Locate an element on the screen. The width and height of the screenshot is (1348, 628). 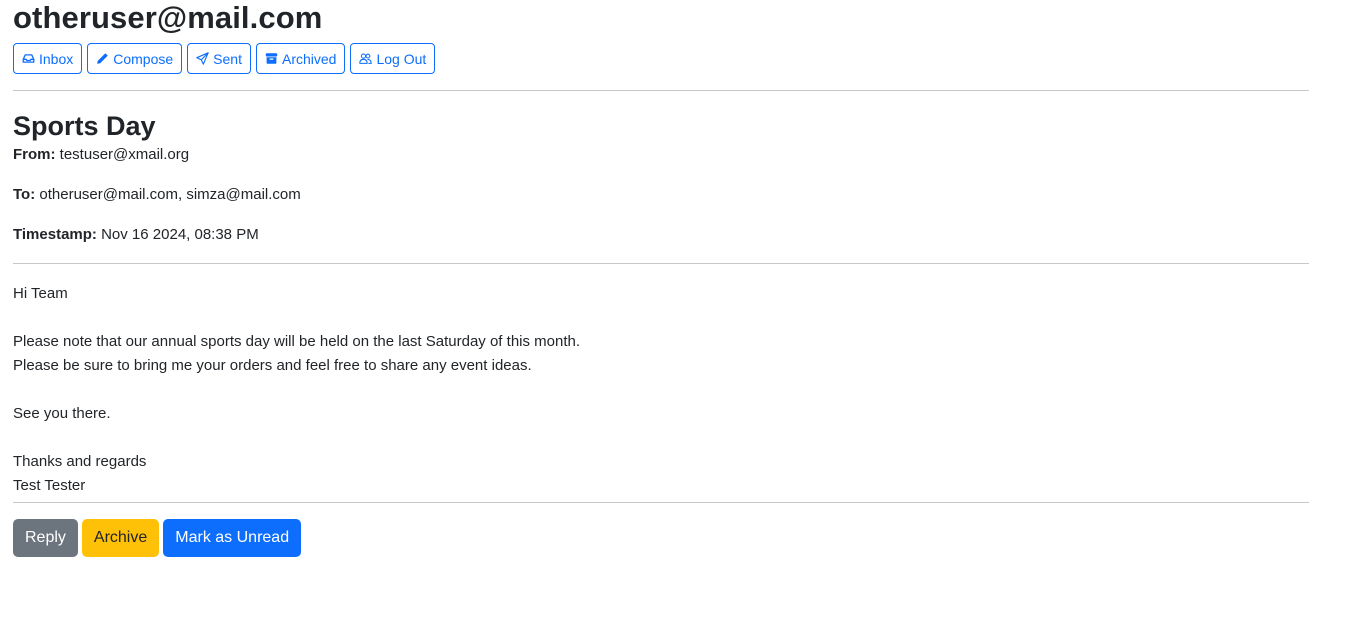
compose-button: Compose is located at coordinates (135, 58).